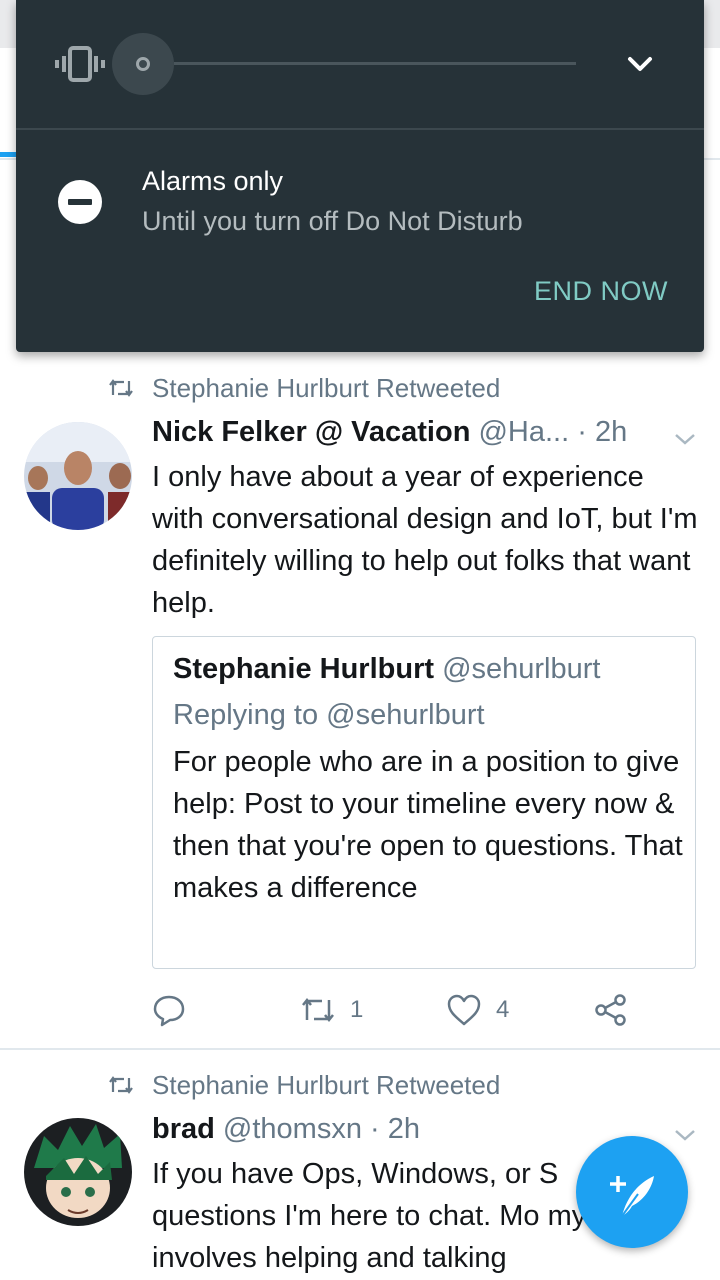 The height and width of the screenshot is (1280, 720). Describe the element at coordinates (640, 64) in the screenshot. I see `chevron-down-icon` at that location.